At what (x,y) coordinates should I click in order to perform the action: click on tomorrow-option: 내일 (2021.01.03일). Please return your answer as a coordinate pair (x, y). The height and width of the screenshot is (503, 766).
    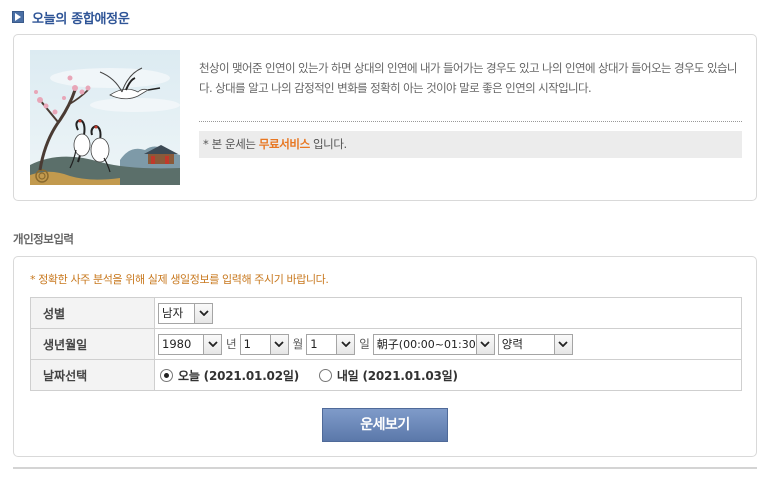
    Looking at the image, I should click on (387, 375).